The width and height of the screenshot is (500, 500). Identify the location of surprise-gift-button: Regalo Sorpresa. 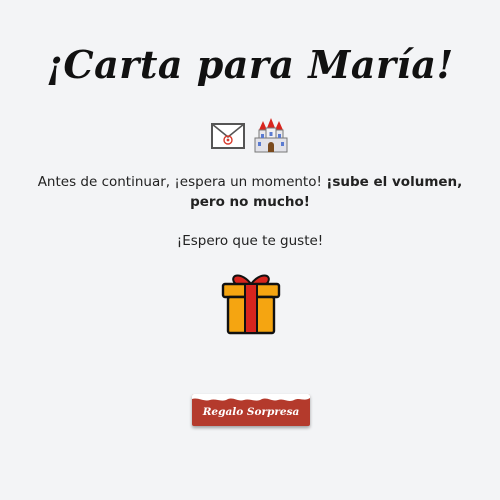
(251, 410).